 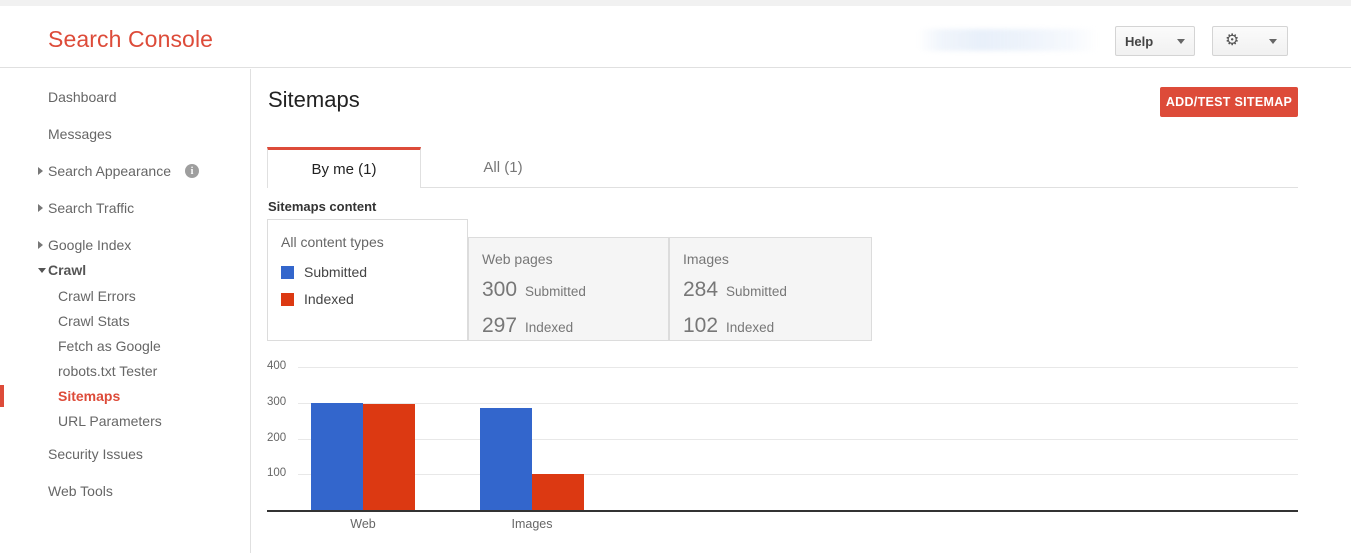 I want to click on sidebar-item-search-traffic: Search Traffic, so click(x=125, y=208).